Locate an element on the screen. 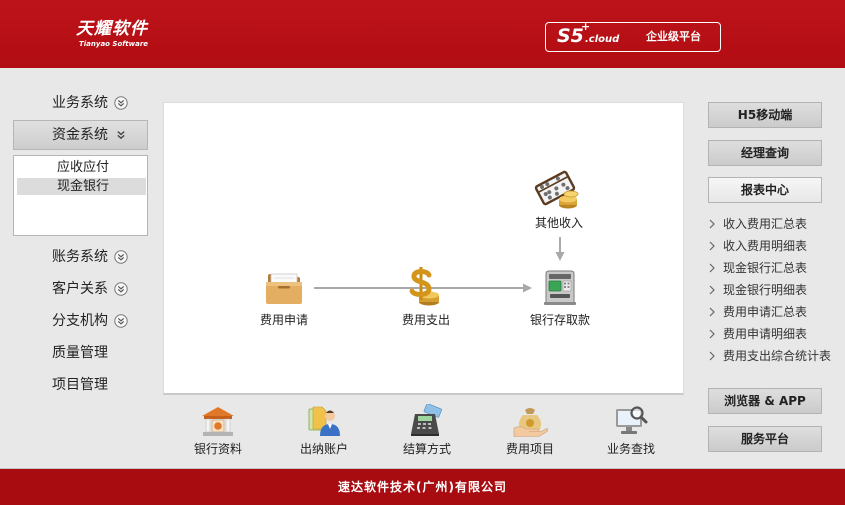 This screenshot has height=505, width=845. report-item-label: 费用支出综合统计表 is located at coordinates (777, 356).